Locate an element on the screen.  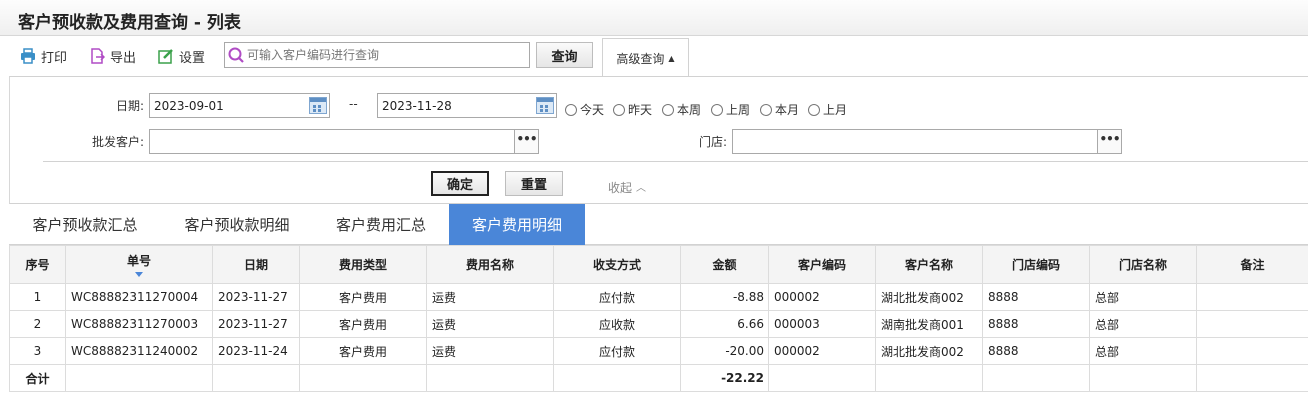
radio-this-week: 本周 is located at coordinates (681, 109).